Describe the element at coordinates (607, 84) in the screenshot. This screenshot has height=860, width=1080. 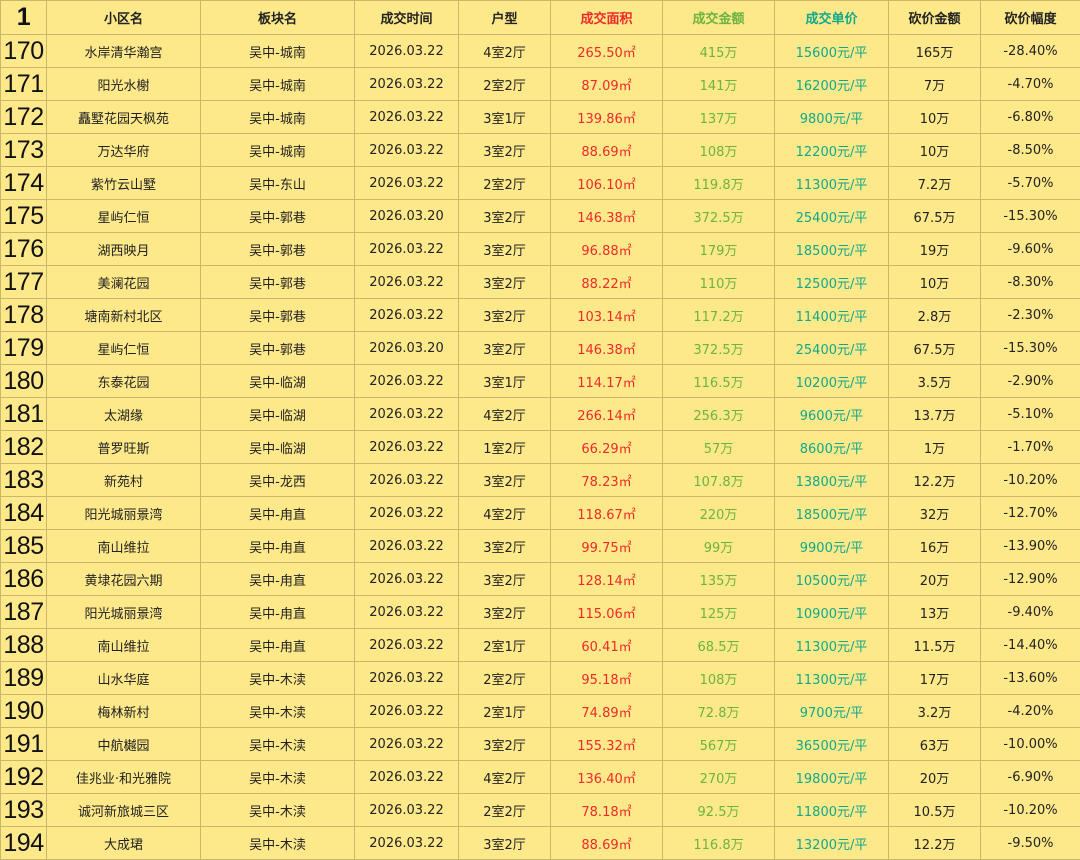
I see `cell-area: 87.09㎡` at that location.